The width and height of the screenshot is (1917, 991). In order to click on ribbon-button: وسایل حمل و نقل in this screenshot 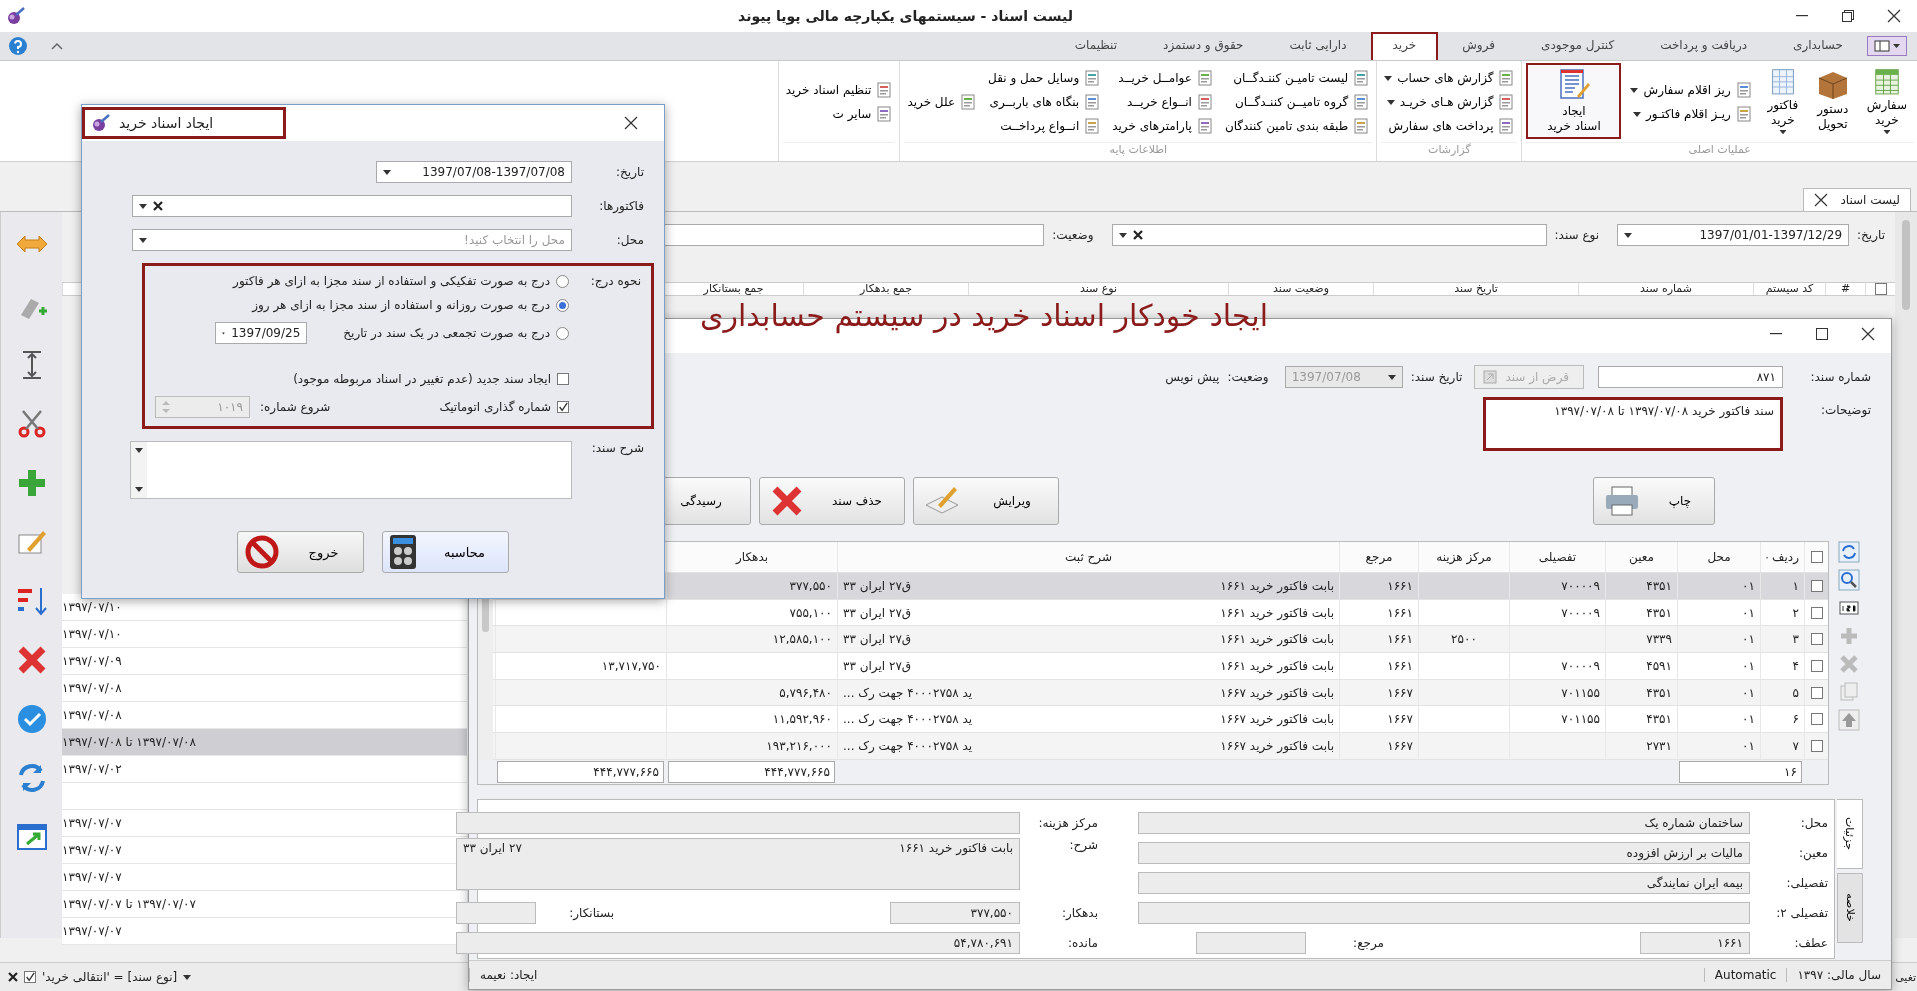, I will do `click(1044, 78)`.